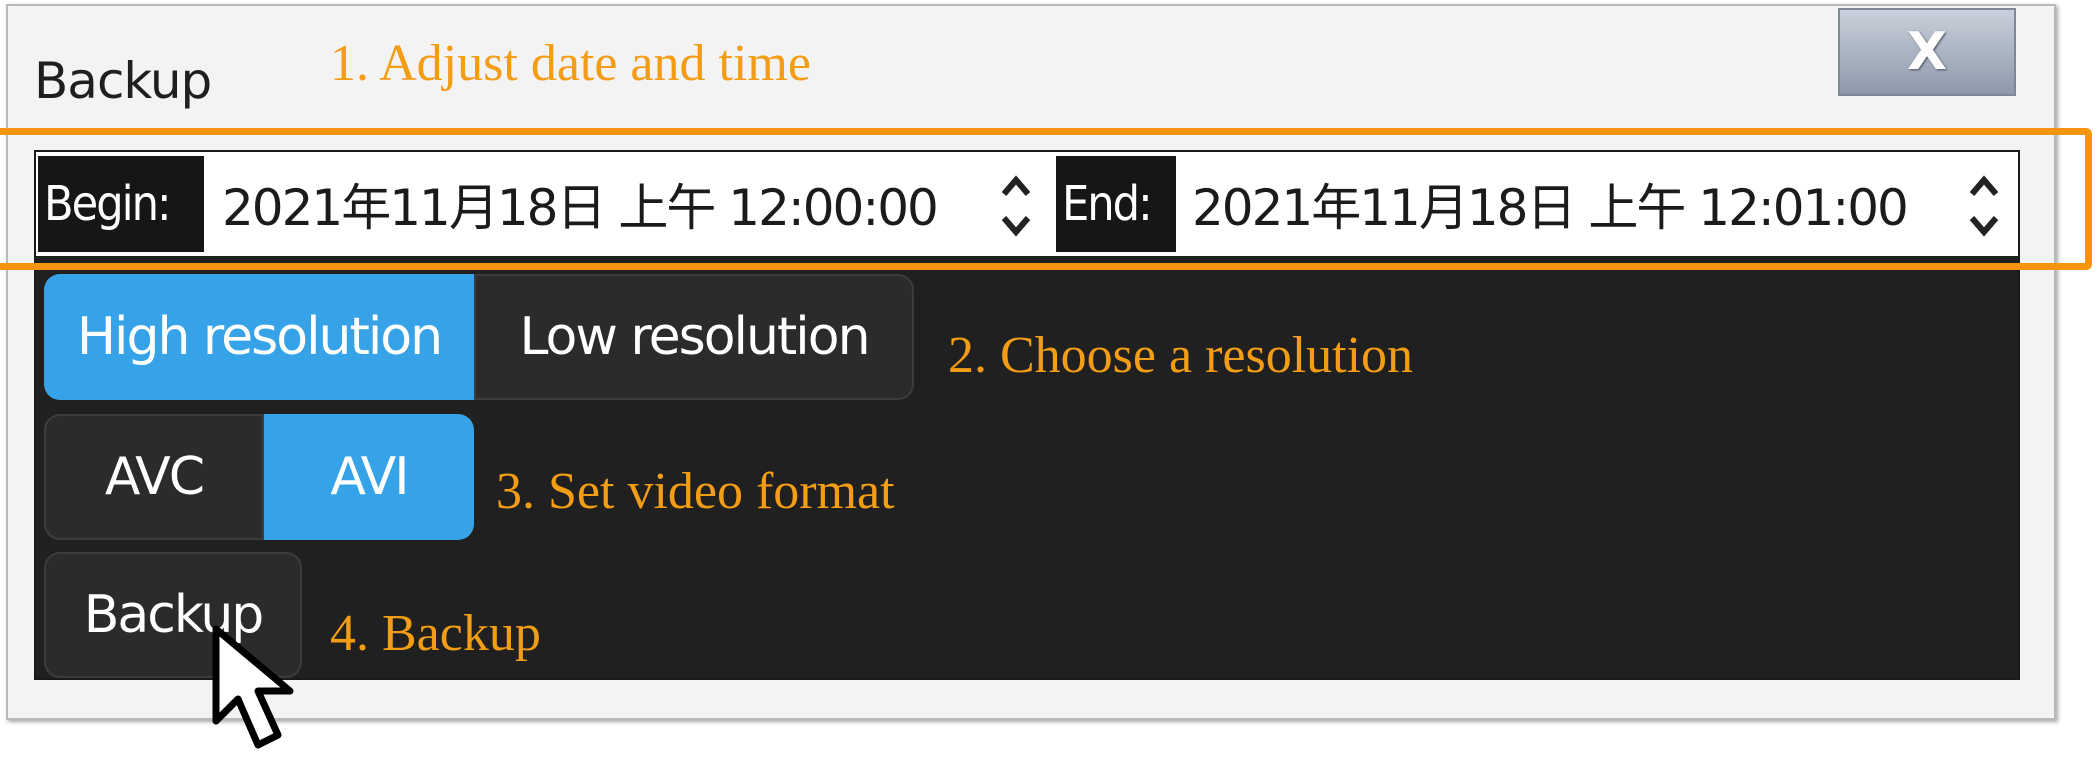  I want to click on low-resolution-button: Low resolution, so click(694, 337).